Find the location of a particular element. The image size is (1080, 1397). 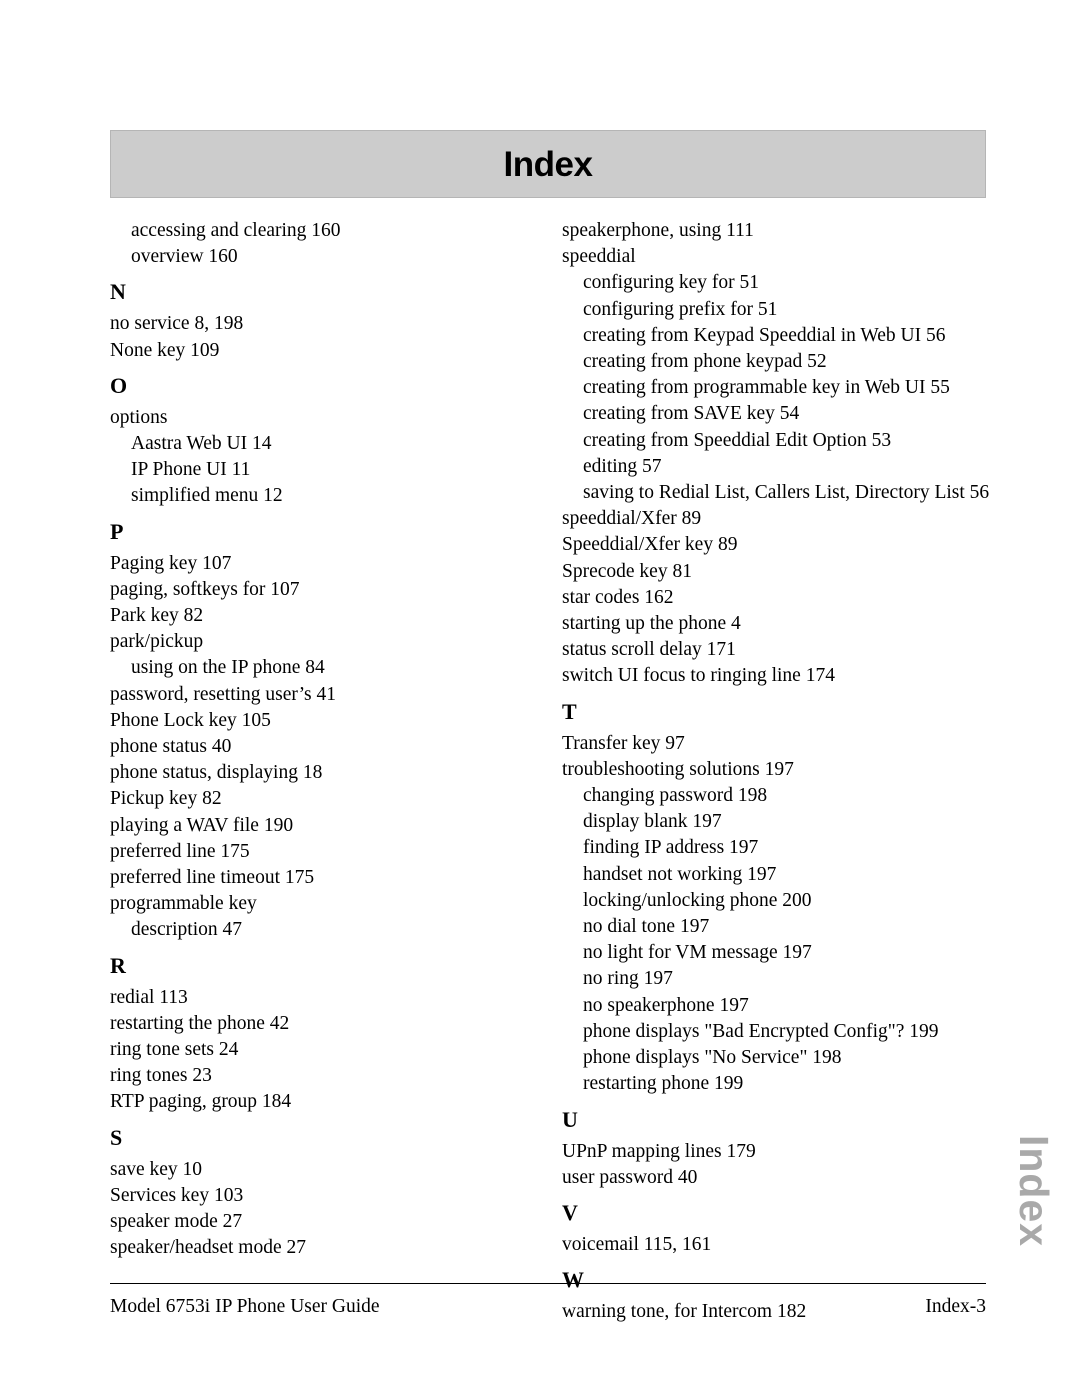

index-entry: Sprecode key 81 is located at coordinates (627, 571).